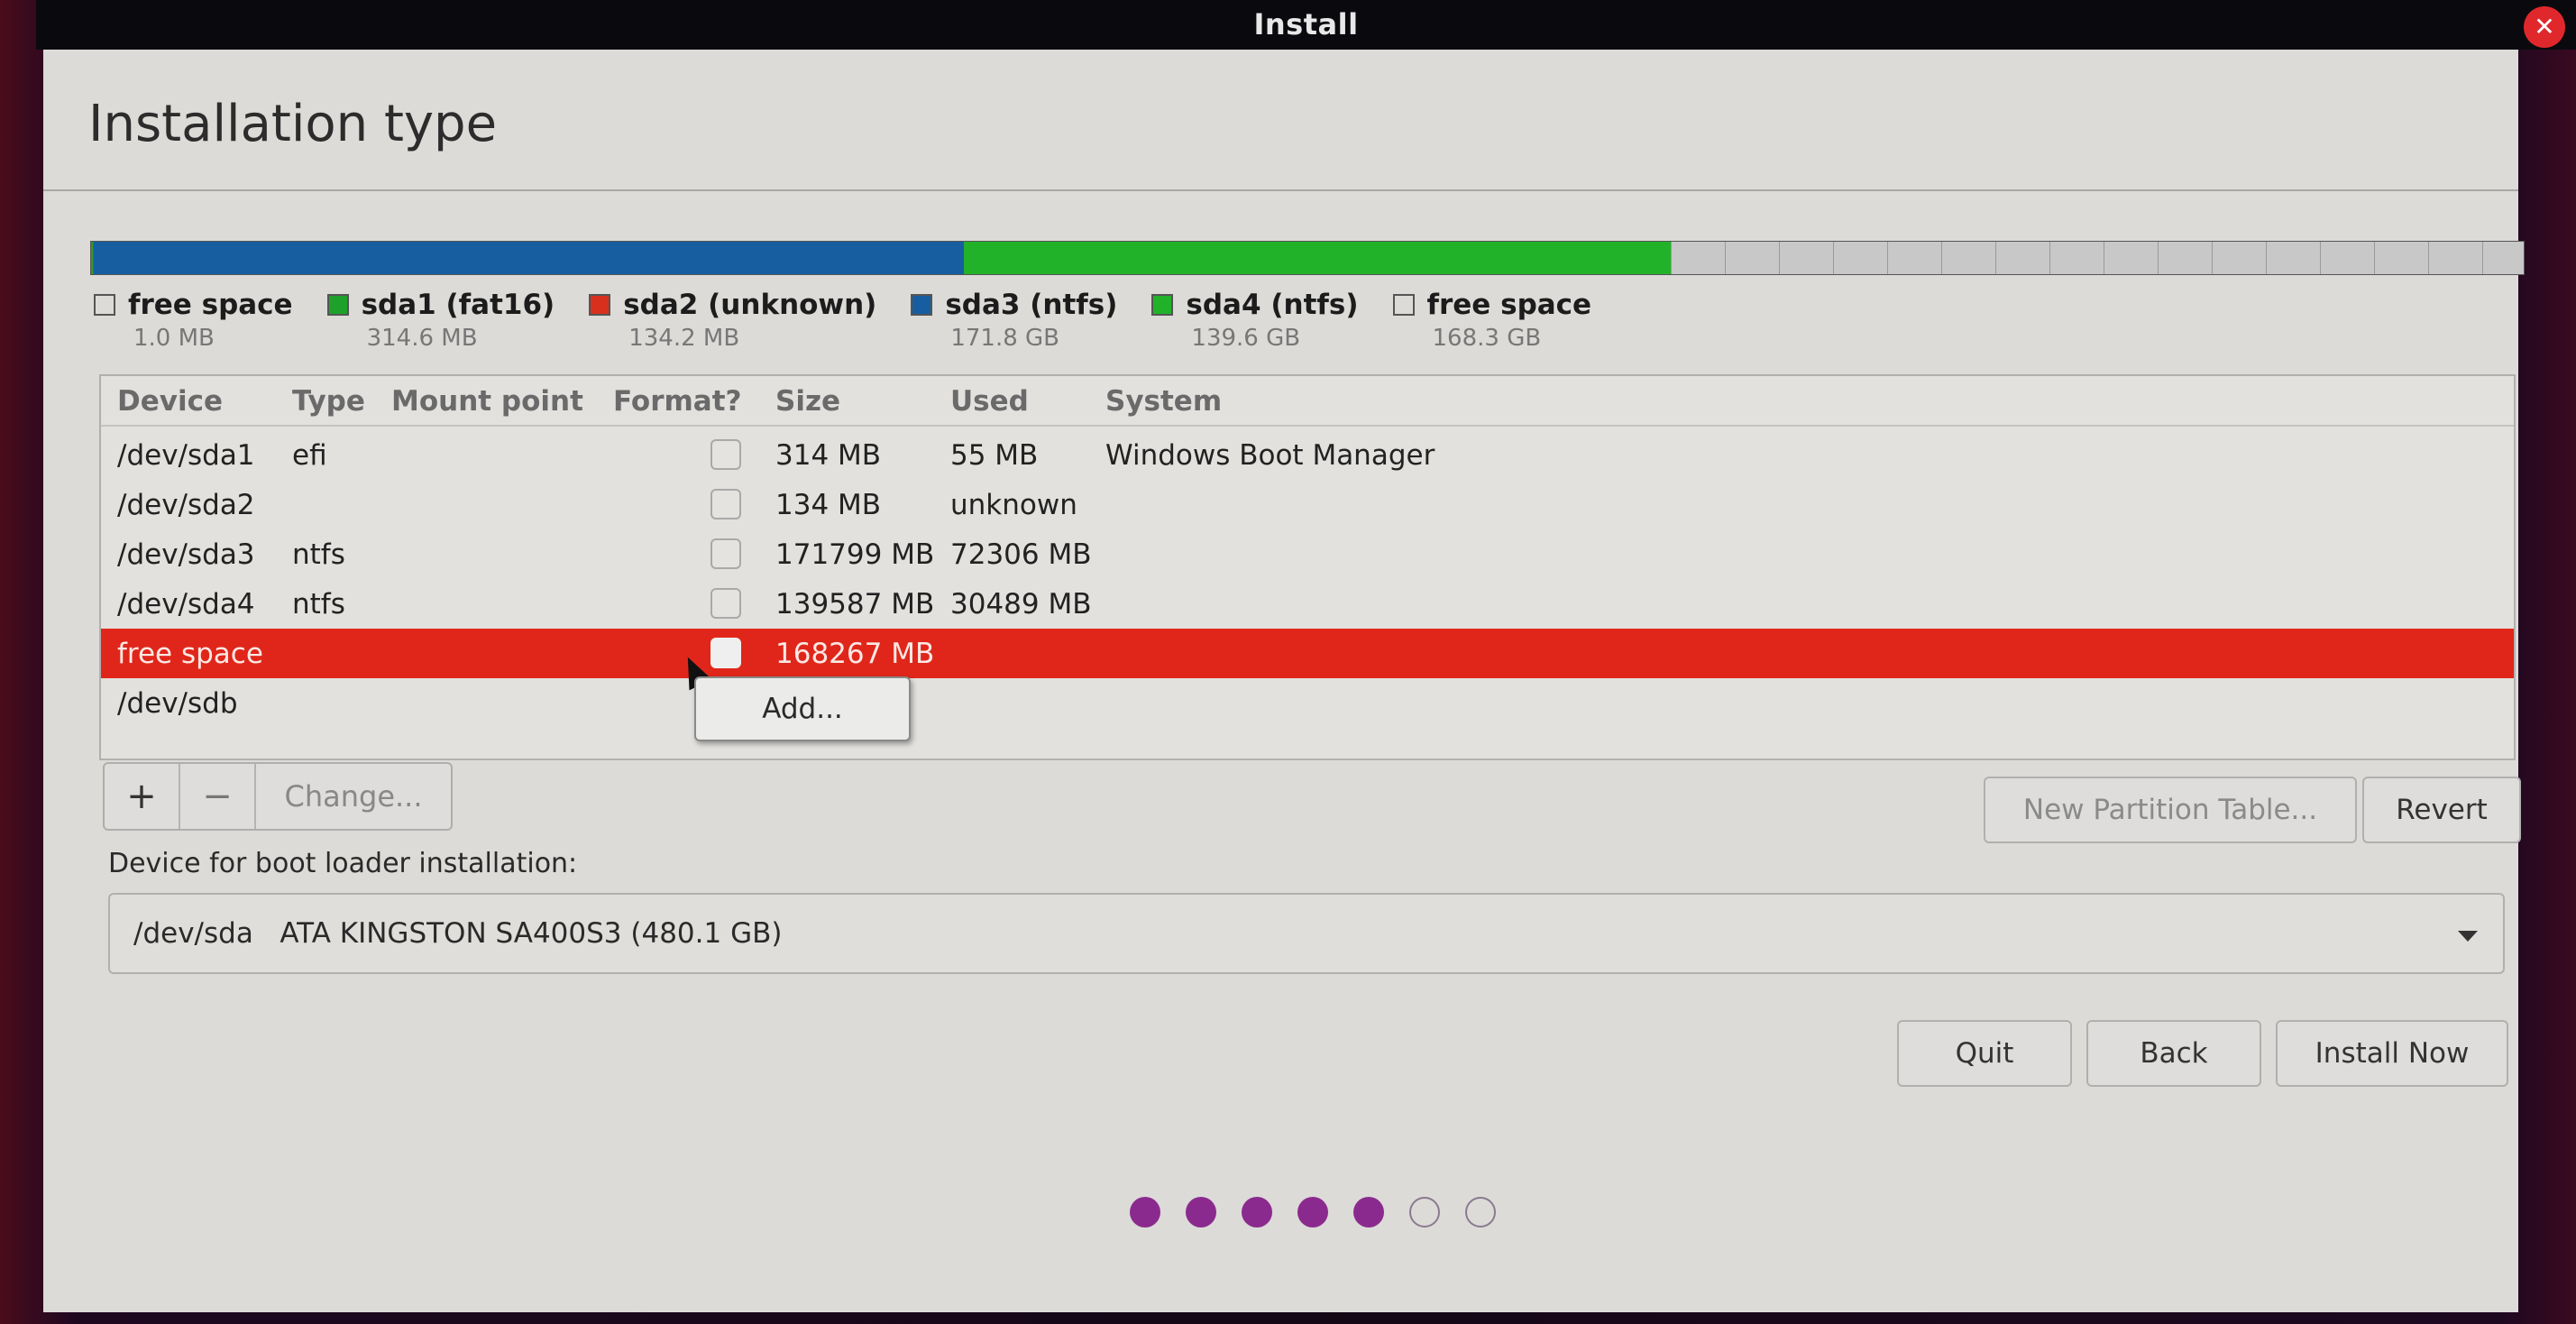 This screenshot has height=1324, width=2576. Describe the element at coordinates (1306, 933) in the screenshot. I see `boot-loader-device-select: /dev/sda ATA KINGSTON SA400S3 (480.1 GB)` at that location.